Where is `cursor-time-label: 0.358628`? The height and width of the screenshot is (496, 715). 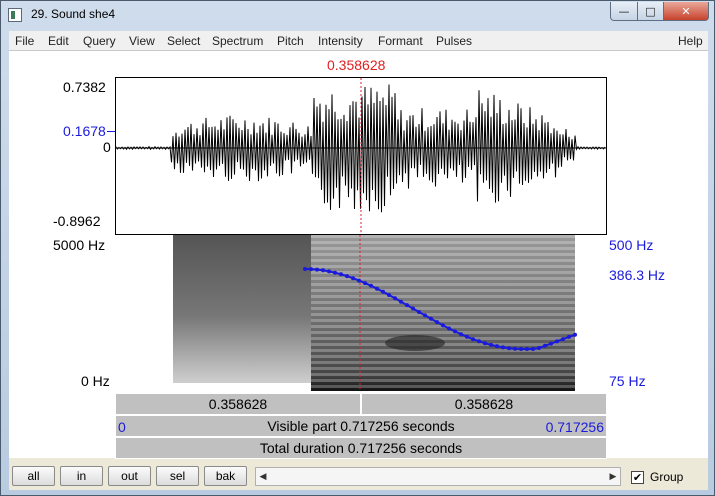
cursor-time-label: 0.358628 is located at coordinates (356, 65).